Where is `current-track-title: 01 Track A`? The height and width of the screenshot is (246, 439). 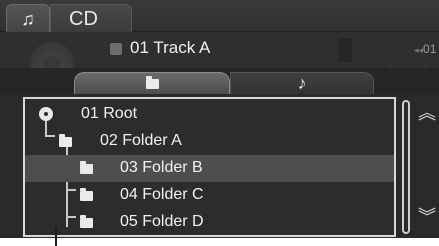
current-track-title: 01 Track A is located at coordinates (170, 47).